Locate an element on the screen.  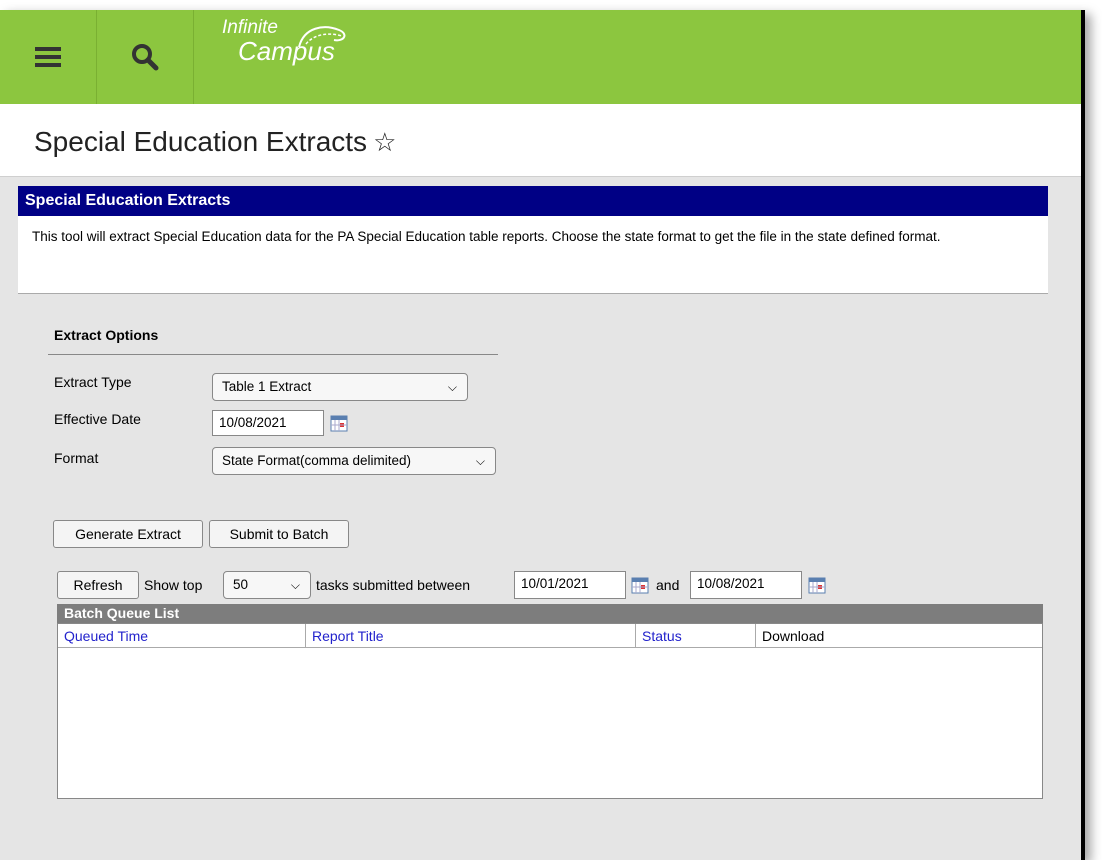
search-button is located at coordinates (145, 57).